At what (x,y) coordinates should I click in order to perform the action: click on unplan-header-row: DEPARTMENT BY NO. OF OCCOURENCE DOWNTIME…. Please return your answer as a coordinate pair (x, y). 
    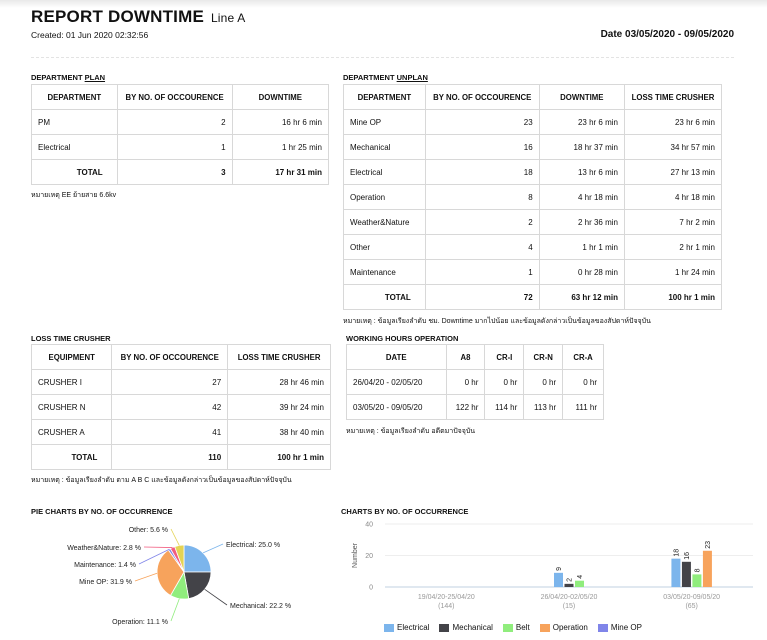
    Looking at the image, I should click on (532, 97).